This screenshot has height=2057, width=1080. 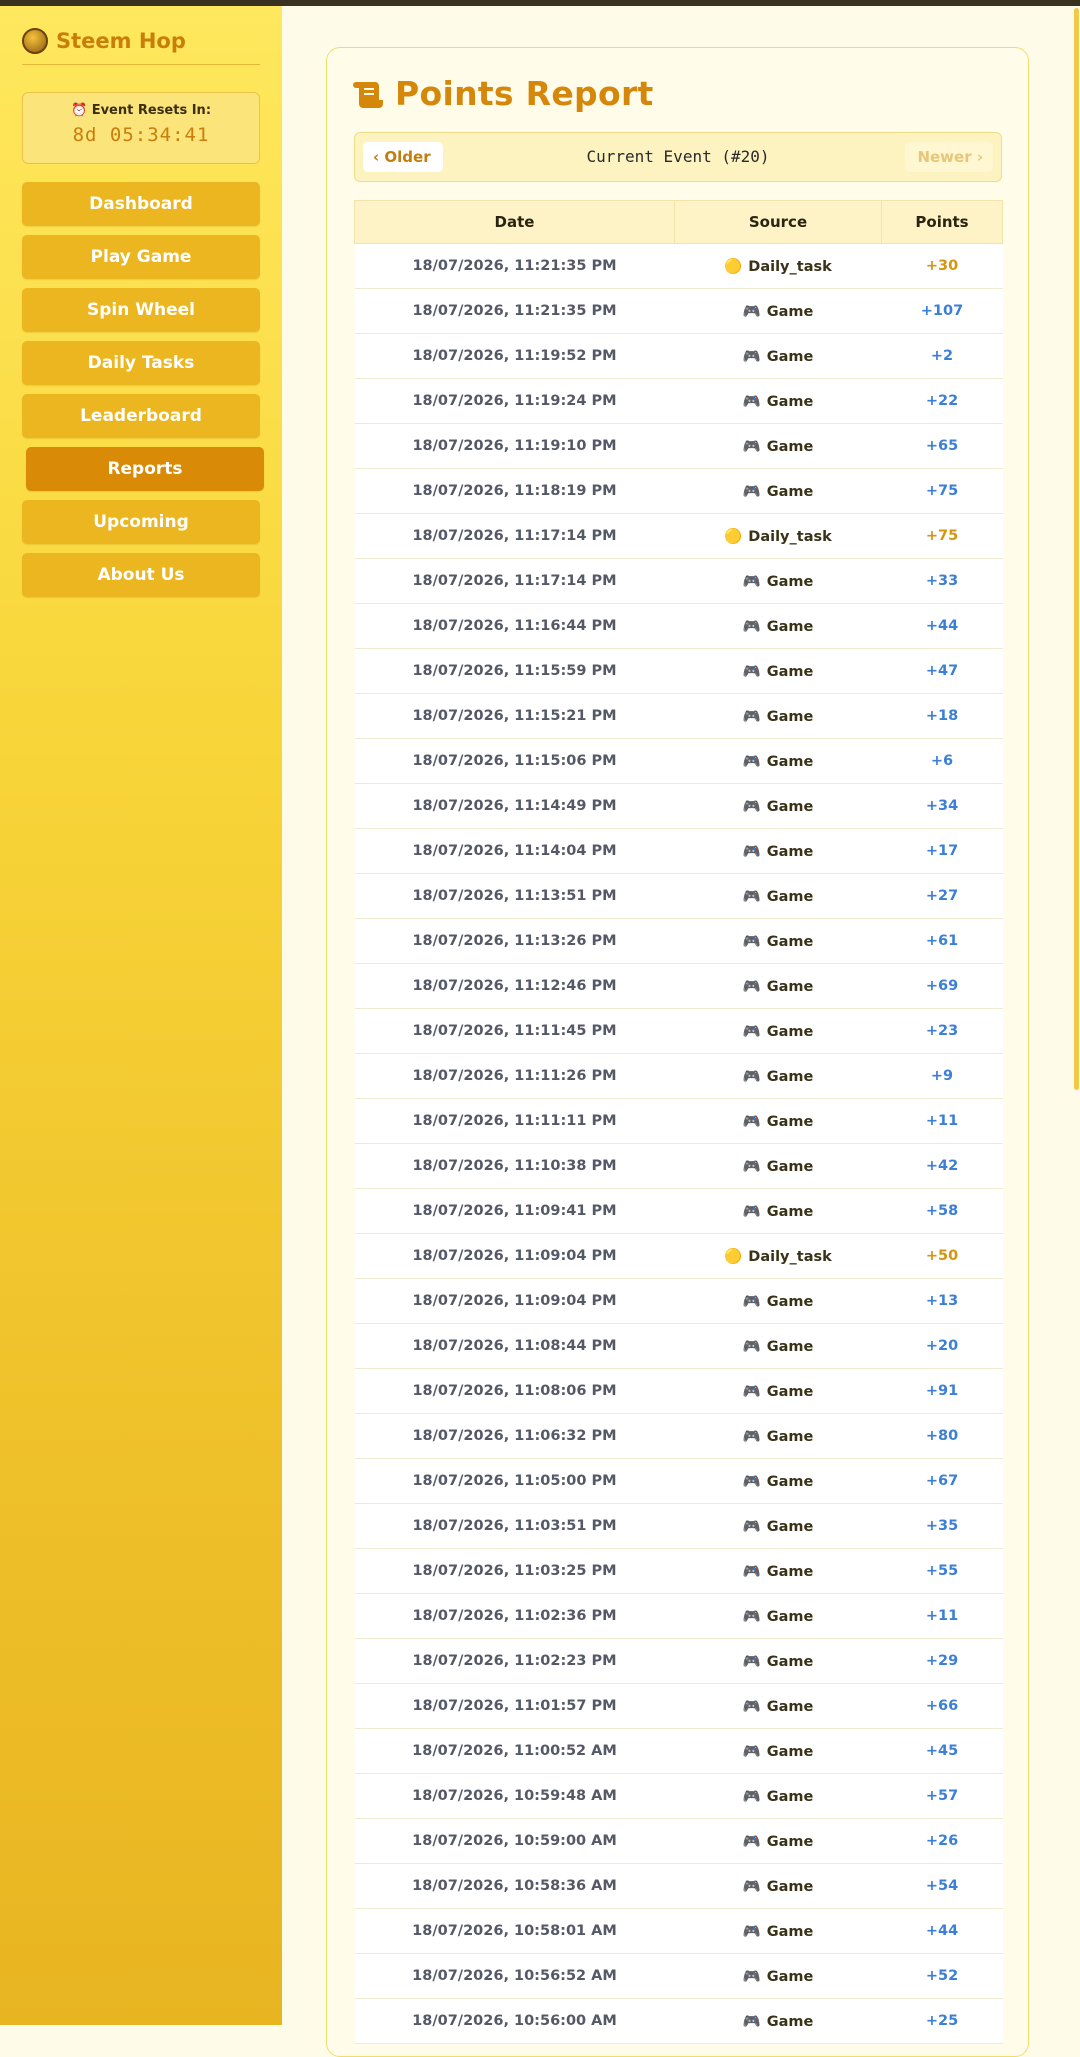 I want to click on row-date: 18/07/2026, 11:19:10 PM, so click(x=514, y=446).